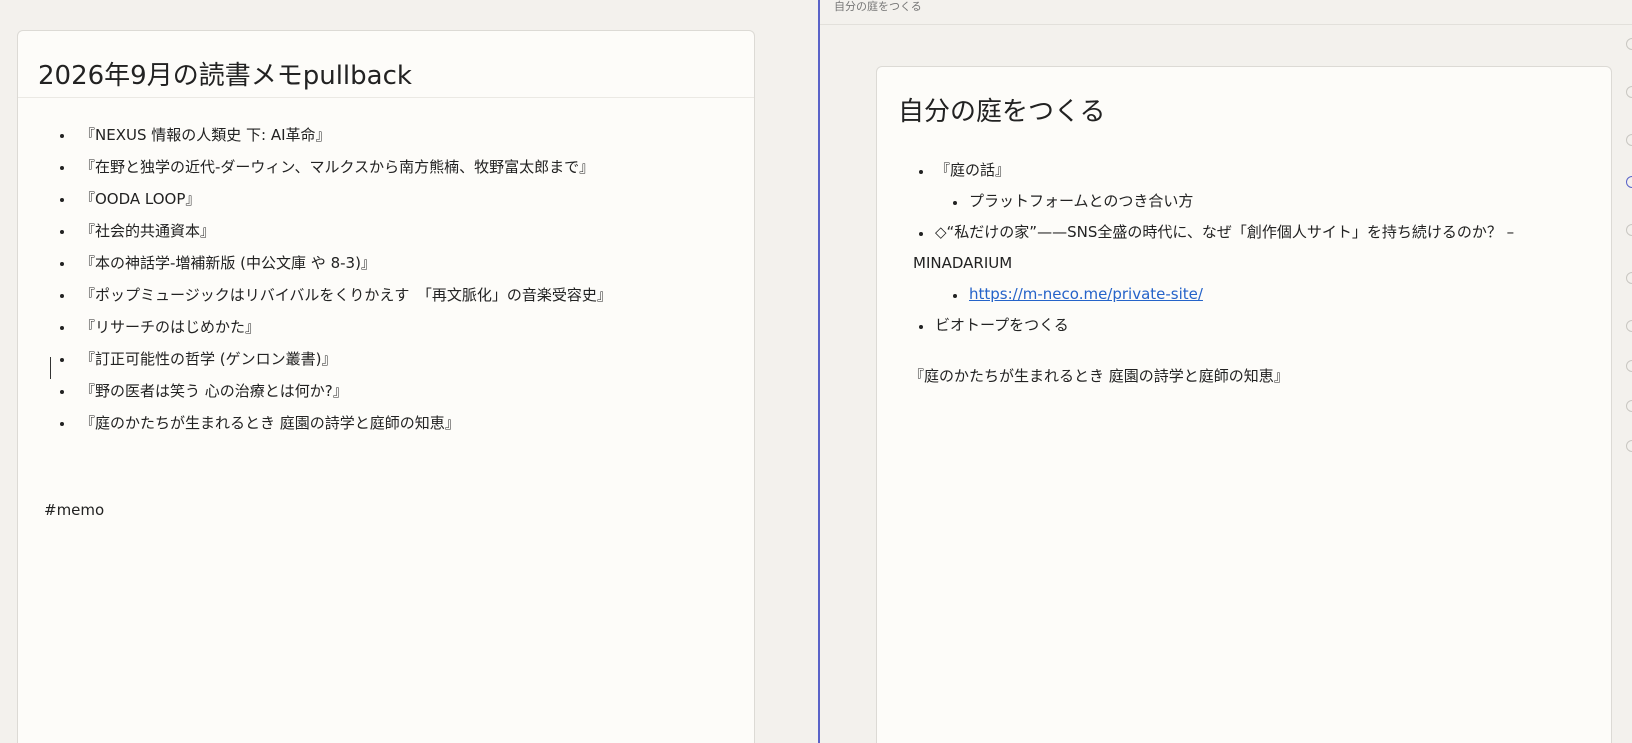 The height and width of the screenshot is (743, 1632). I want to click on list-item-text: 『社会的共通資本』, so click(147, 231).